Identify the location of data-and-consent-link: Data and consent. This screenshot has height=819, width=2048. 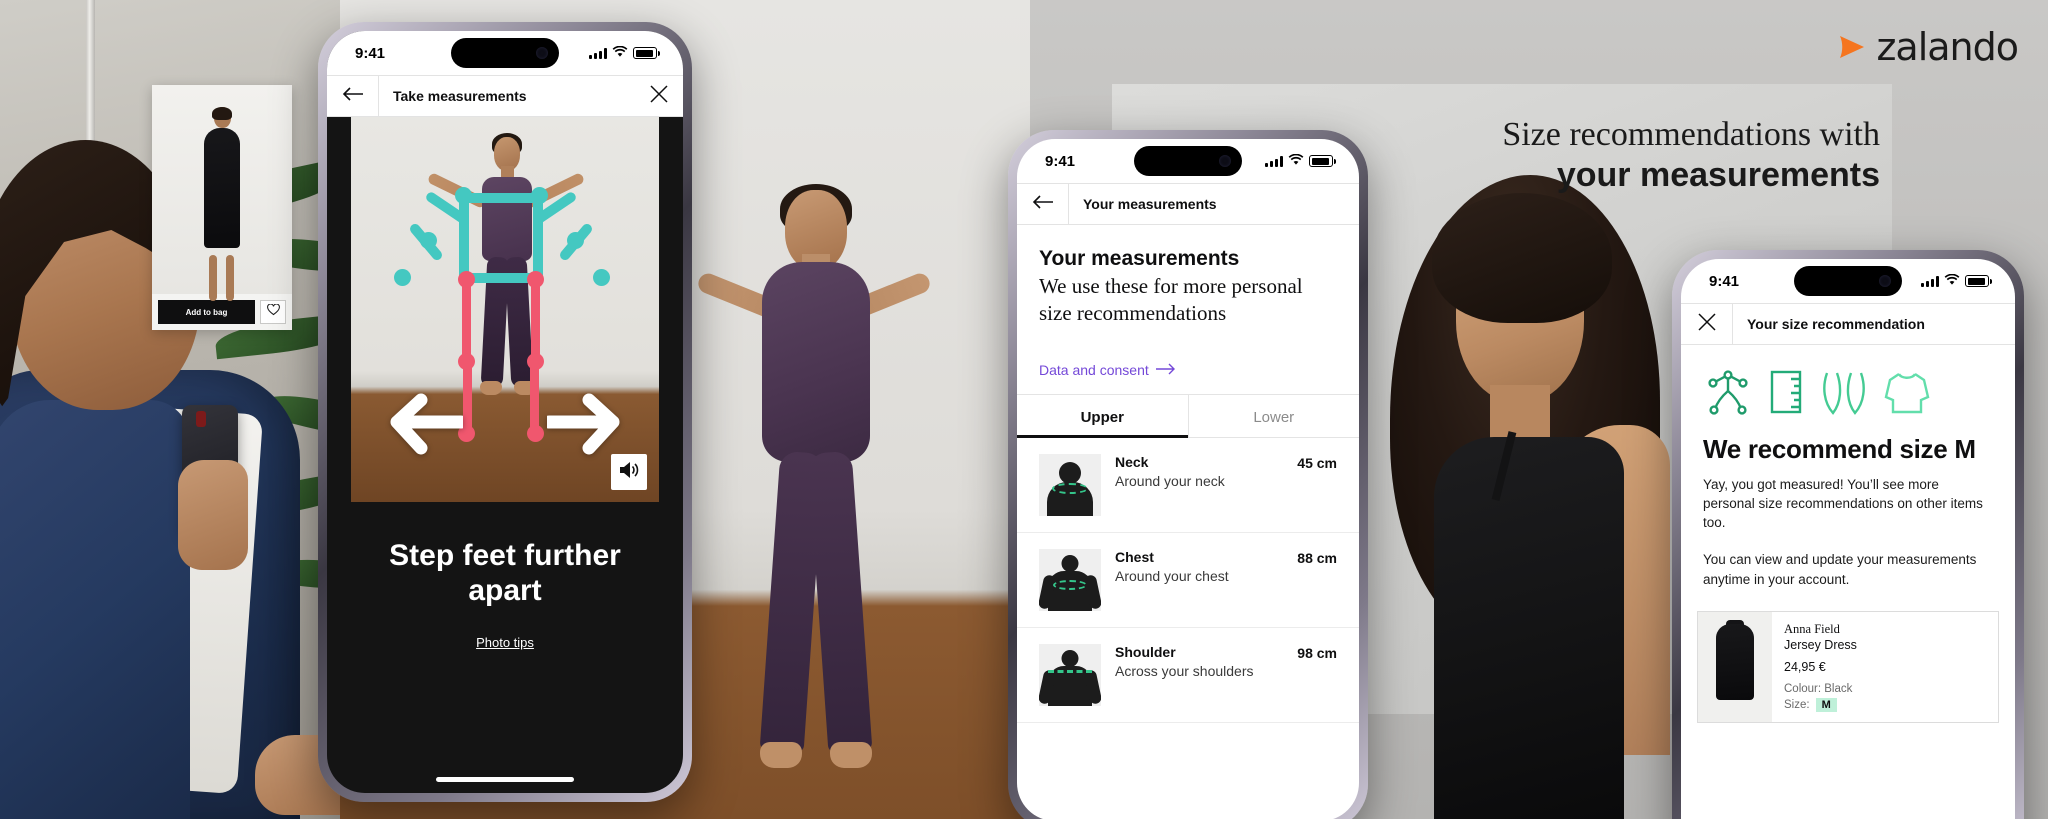
(1188, 370).